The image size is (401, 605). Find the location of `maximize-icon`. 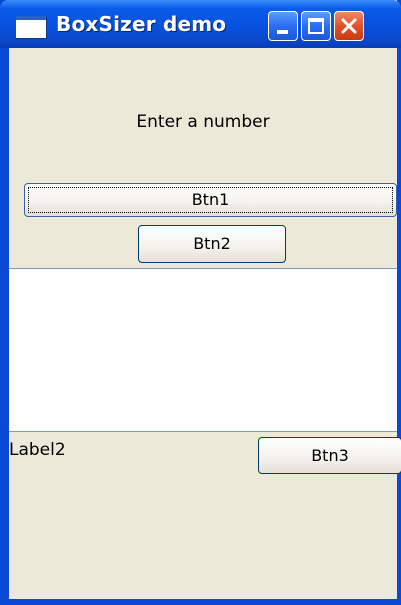

maximize-icon is located at coordinates (316, 26).